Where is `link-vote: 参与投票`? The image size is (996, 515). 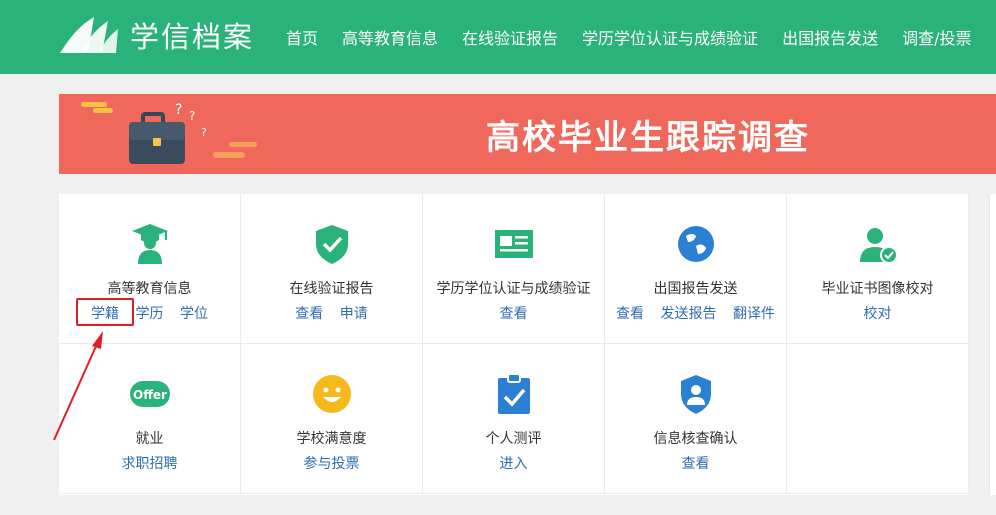
link-vote: 参与投票 is located at coordinates (332, 464).